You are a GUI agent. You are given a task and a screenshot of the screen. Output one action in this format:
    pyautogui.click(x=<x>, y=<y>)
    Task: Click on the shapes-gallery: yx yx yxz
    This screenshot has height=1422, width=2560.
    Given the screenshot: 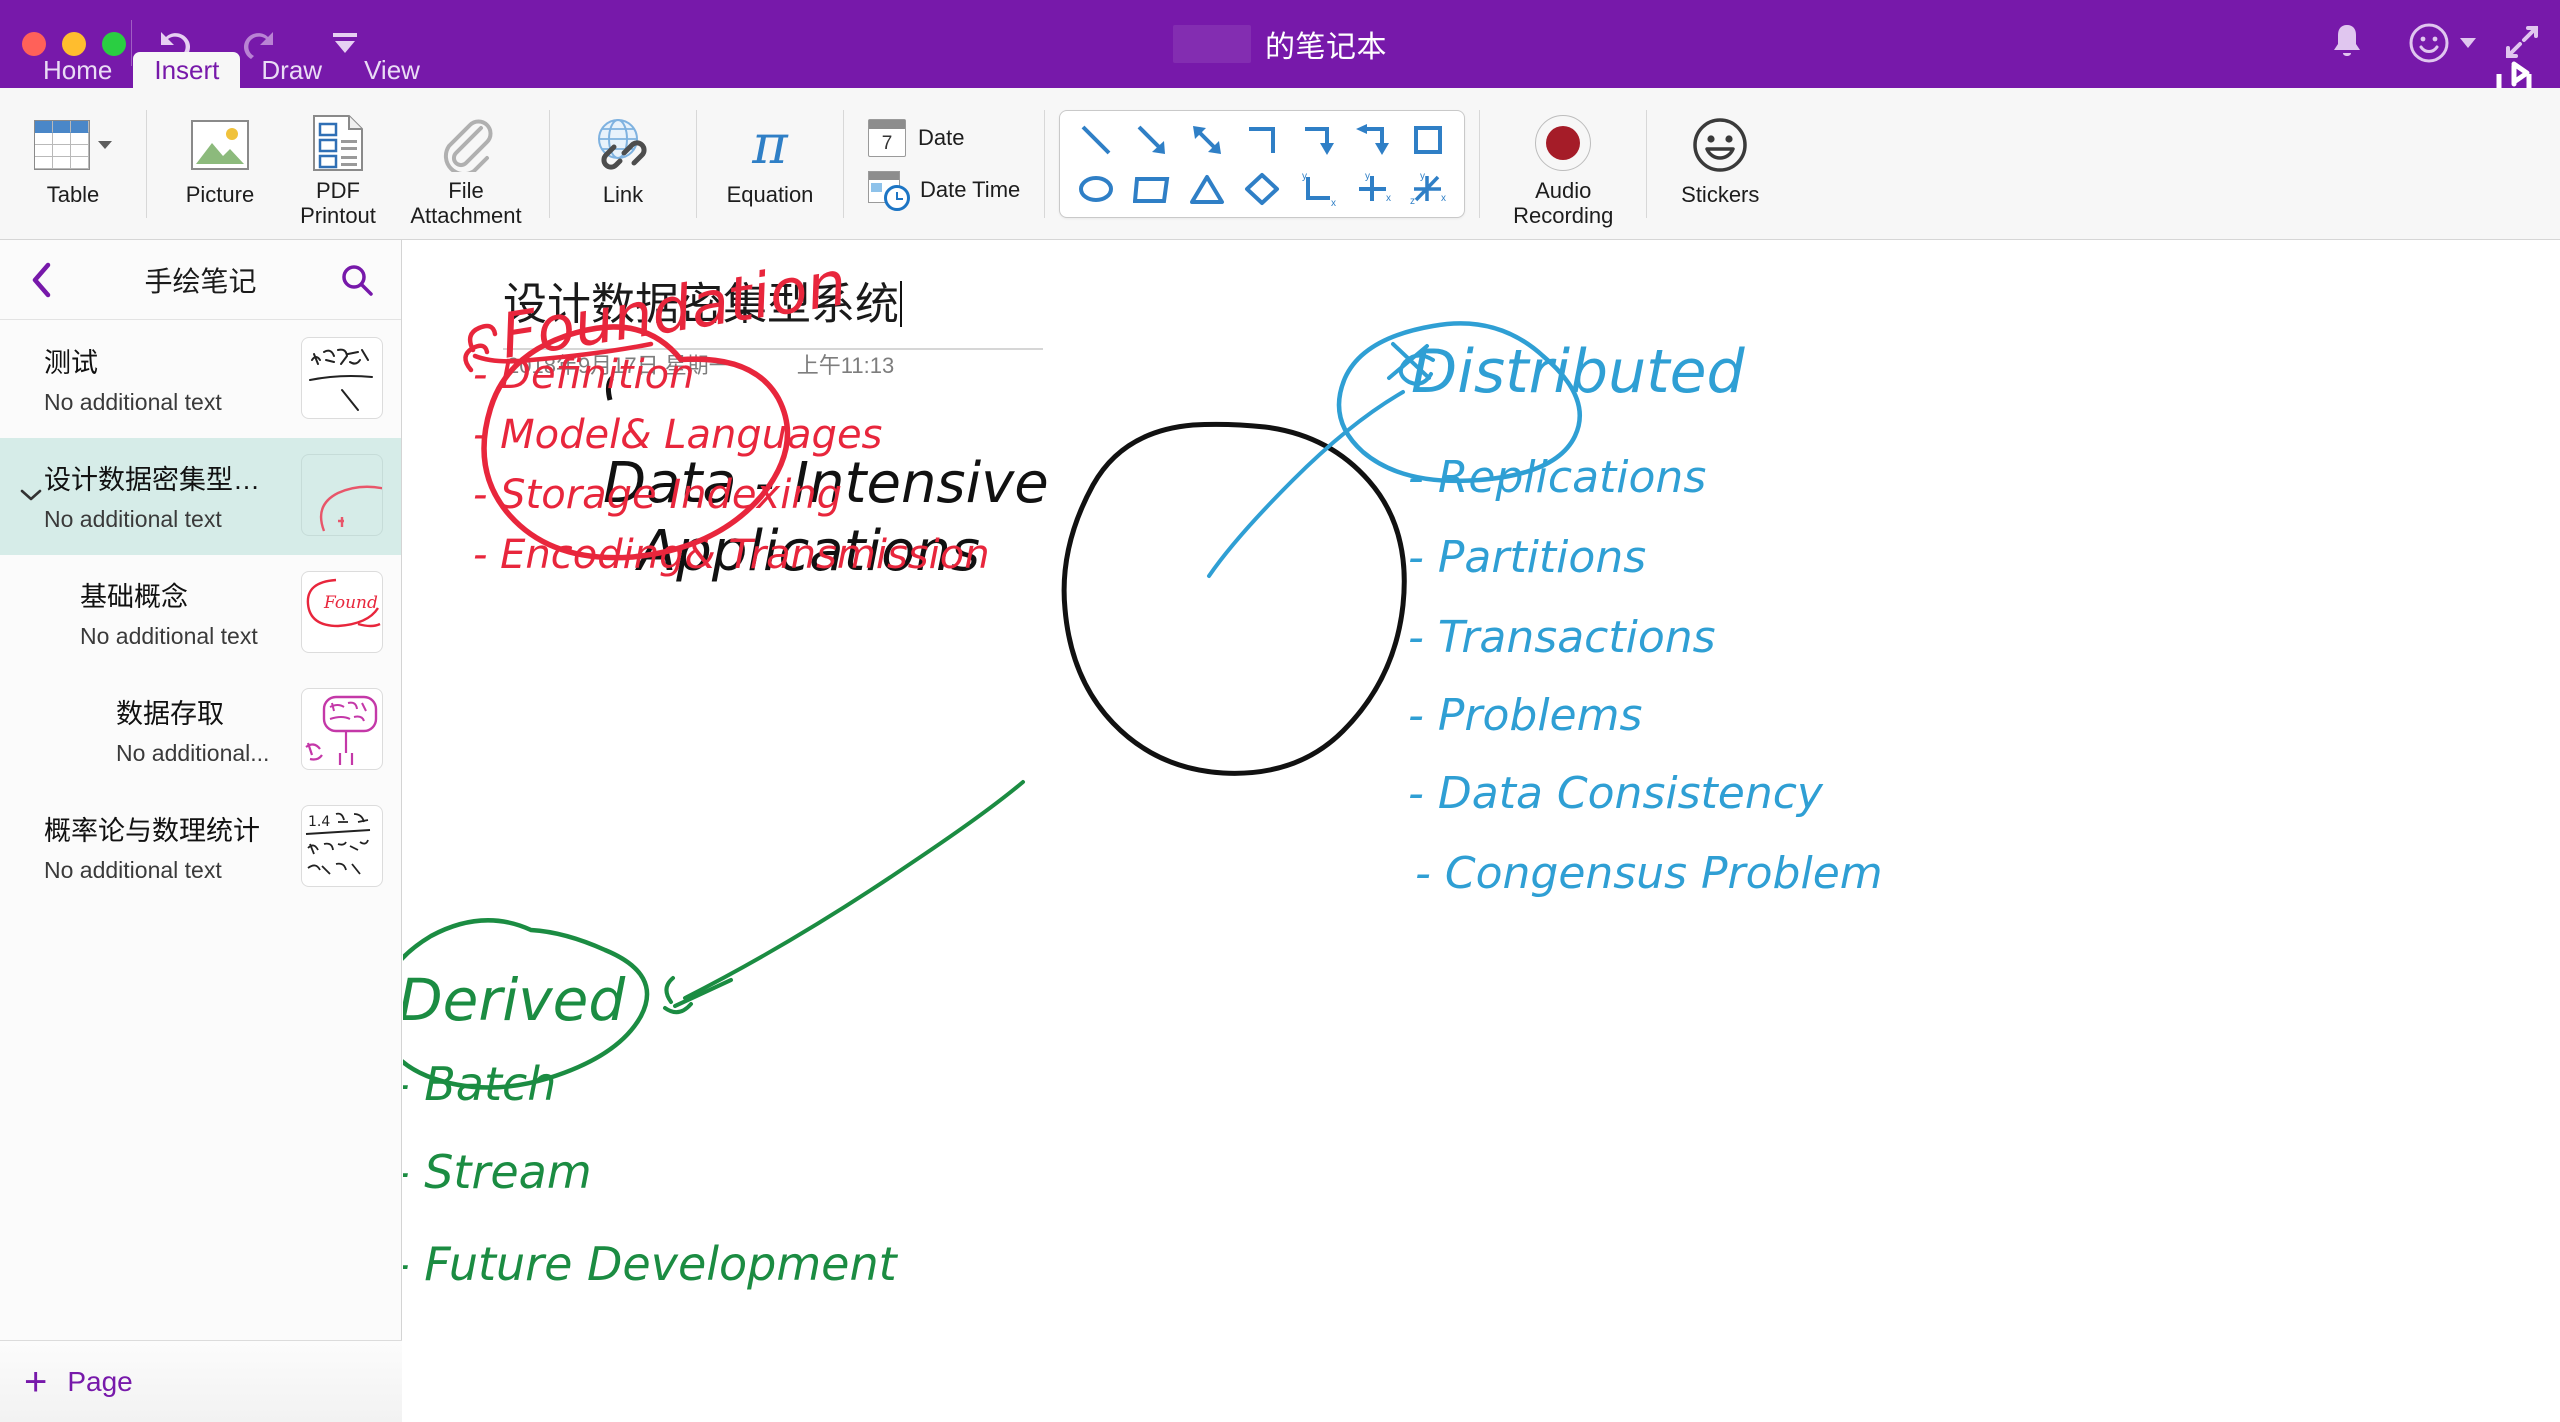 What is the action you would take?
    pyautogui.click(x=1262, y=164)
    